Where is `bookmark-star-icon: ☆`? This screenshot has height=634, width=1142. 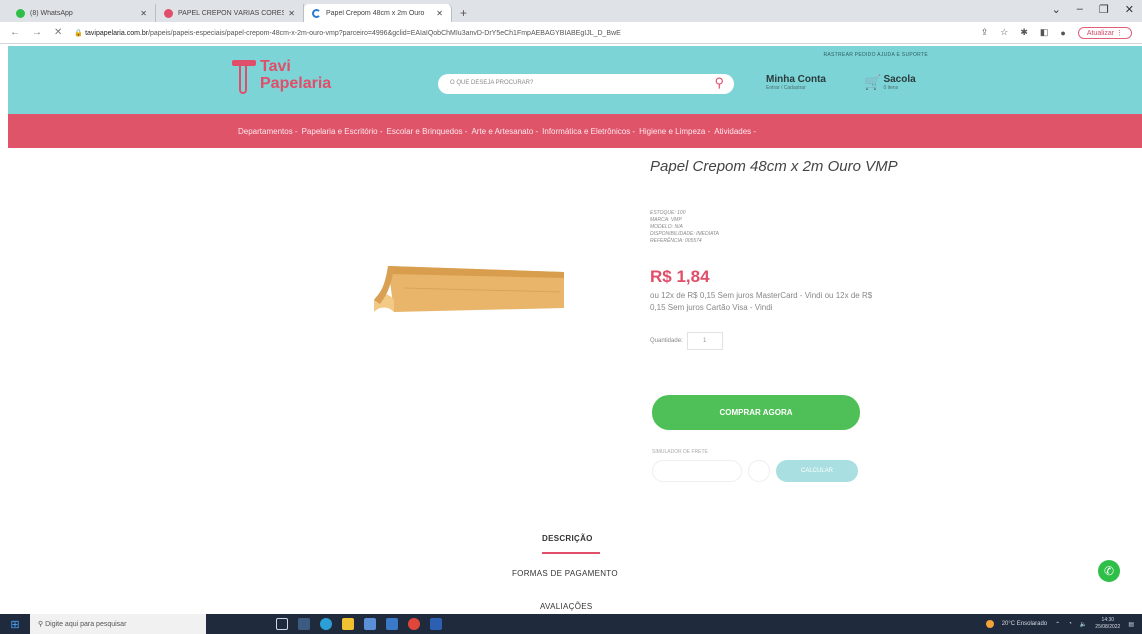 bookmark-star-icon: ☆ is located at coordinates (1004, 32).